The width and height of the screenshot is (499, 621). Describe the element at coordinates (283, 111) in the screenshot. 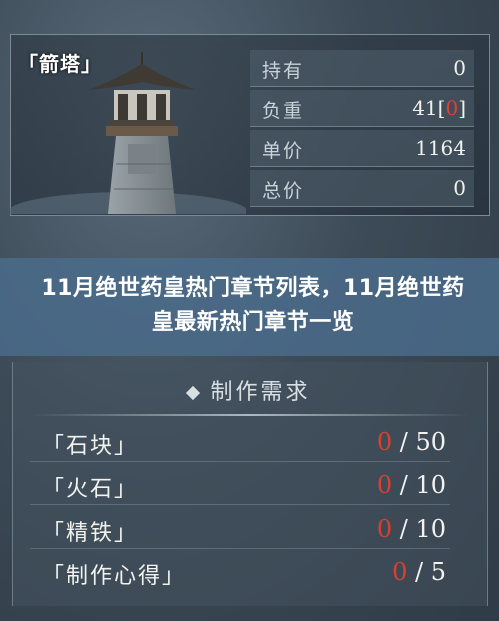

I see `stat-label: 负重` at that location.